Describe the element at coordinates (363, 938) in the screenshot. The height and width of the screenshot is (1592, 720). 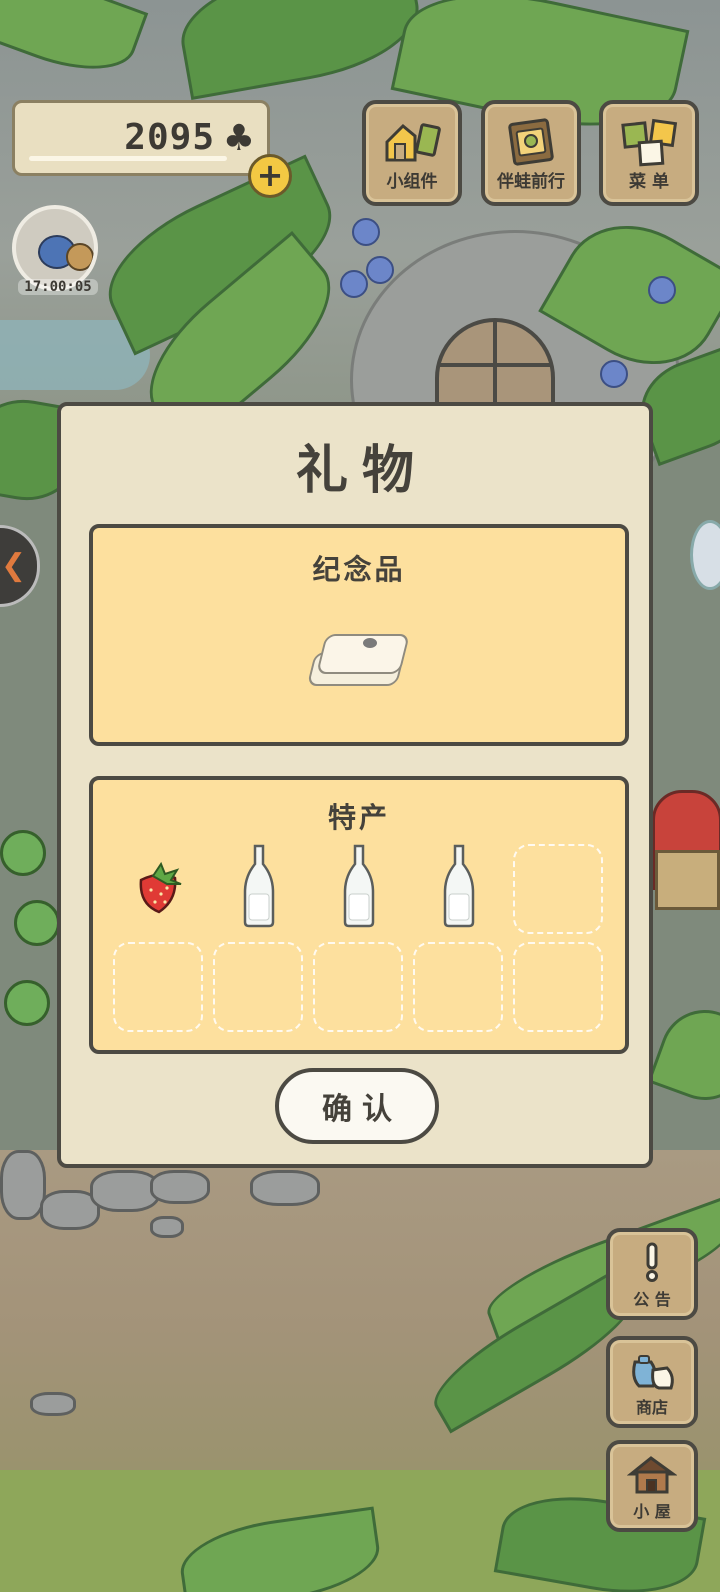
I see `specialty-slot-grid` at that location.